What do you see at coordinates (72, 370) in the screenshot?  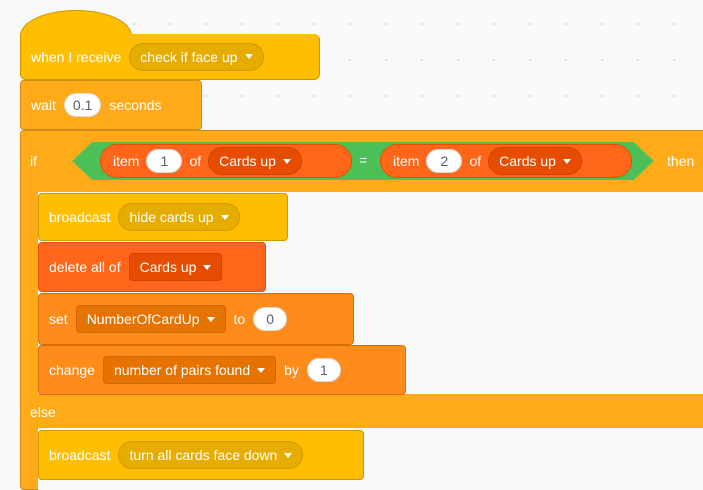 I see `change-label: change` at bounding box center [72, 370].